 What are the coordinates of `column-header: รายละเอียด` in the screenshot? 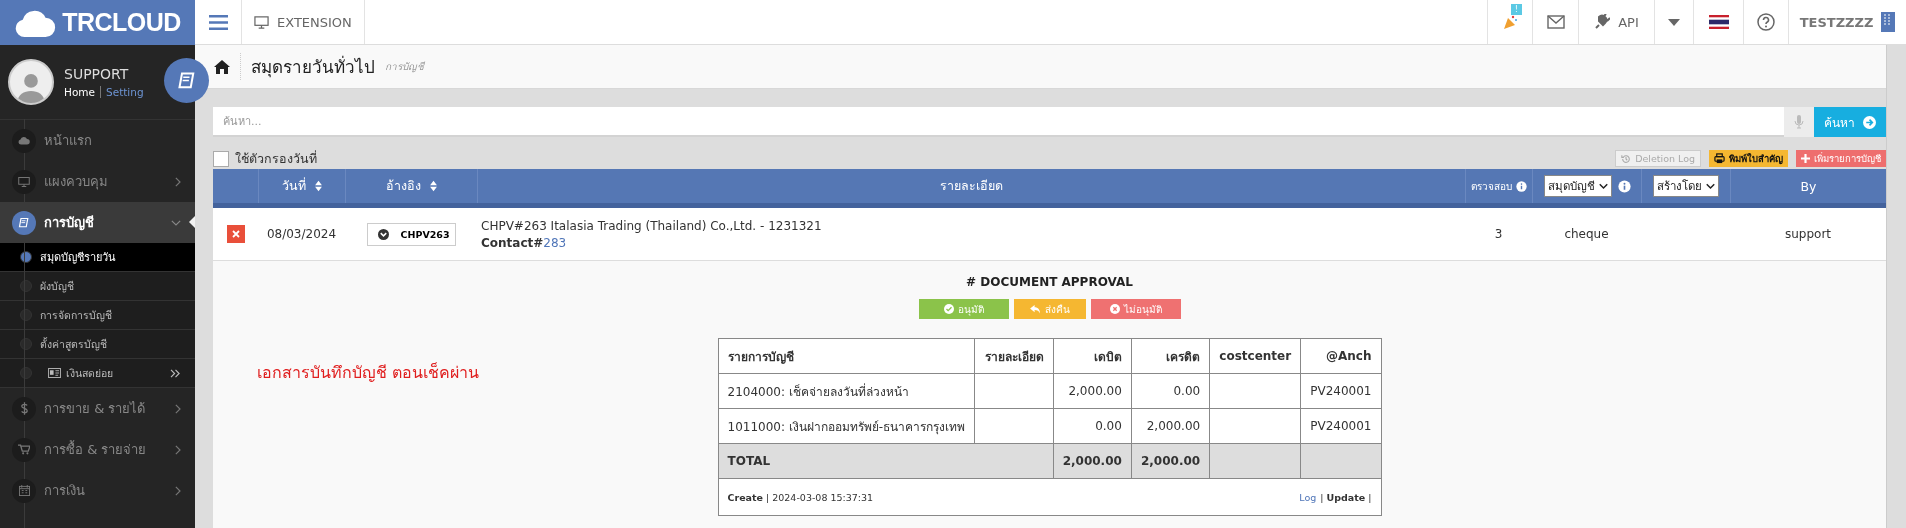 It's located at (1014, 356).